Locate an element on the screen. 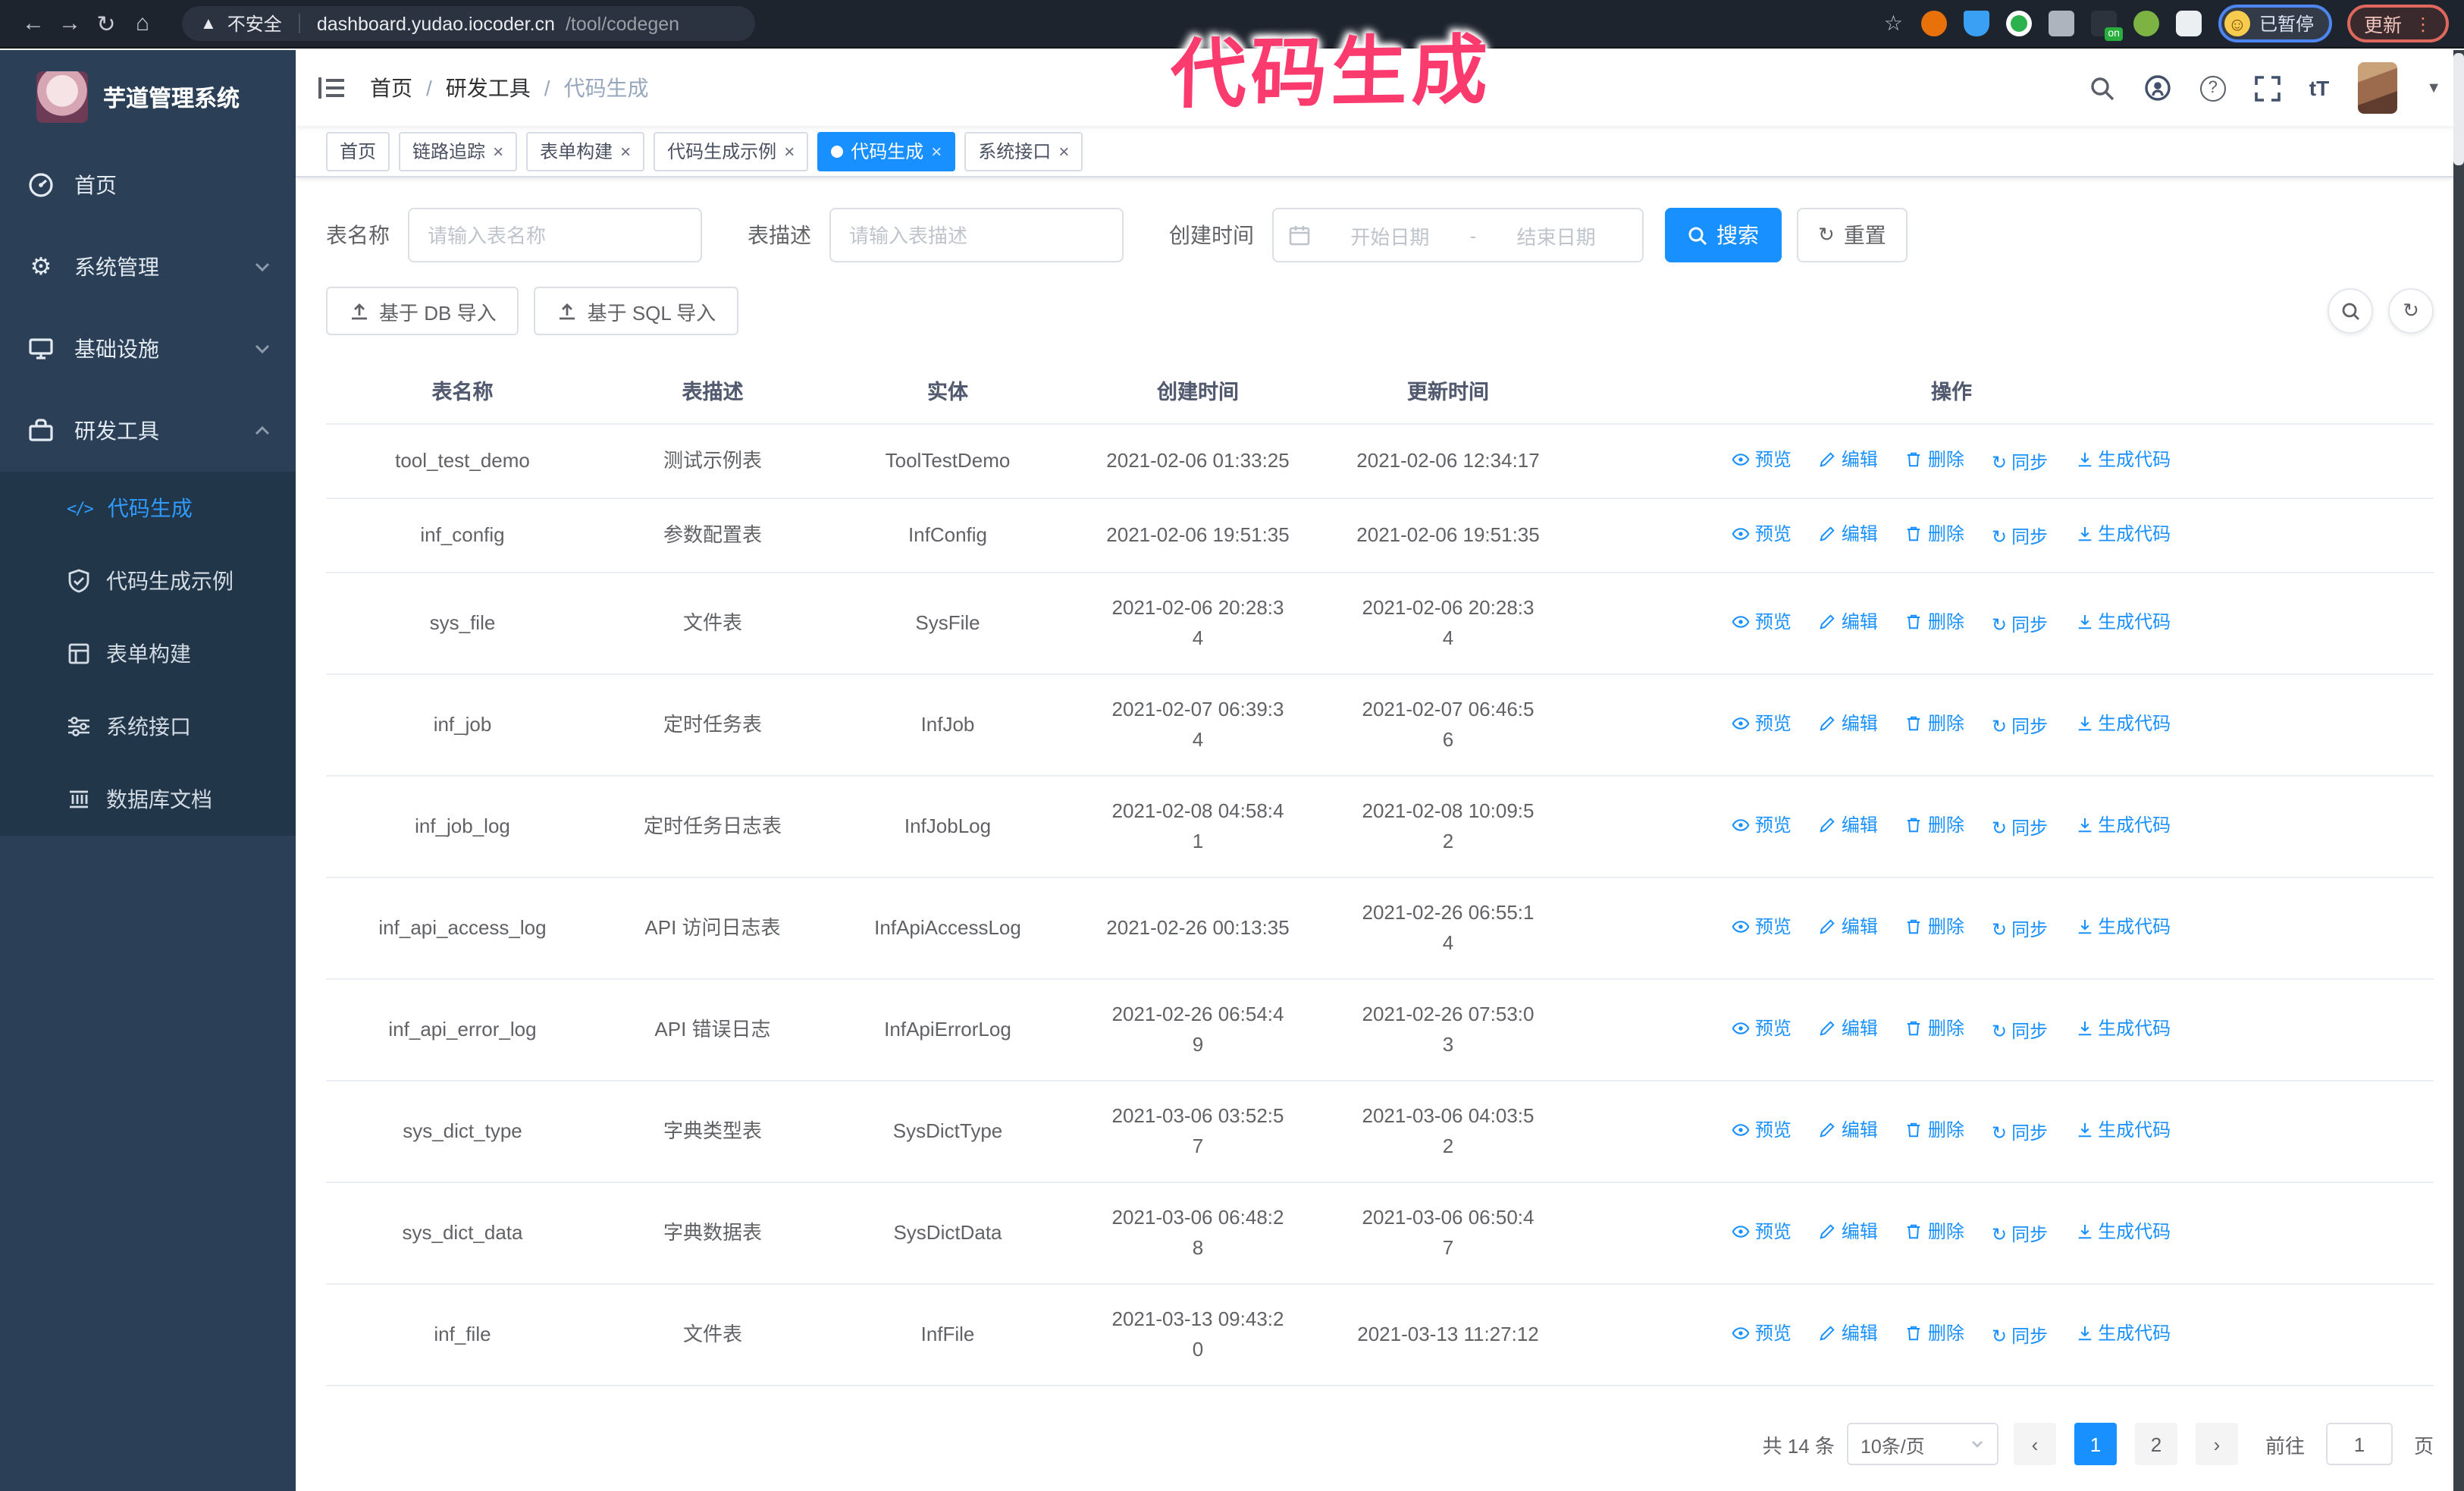 The height and width of the screenshot is (1491, 2464). sidebar-item-system-management: ⚙ 系统管理 is located at coordinates (148, 267).